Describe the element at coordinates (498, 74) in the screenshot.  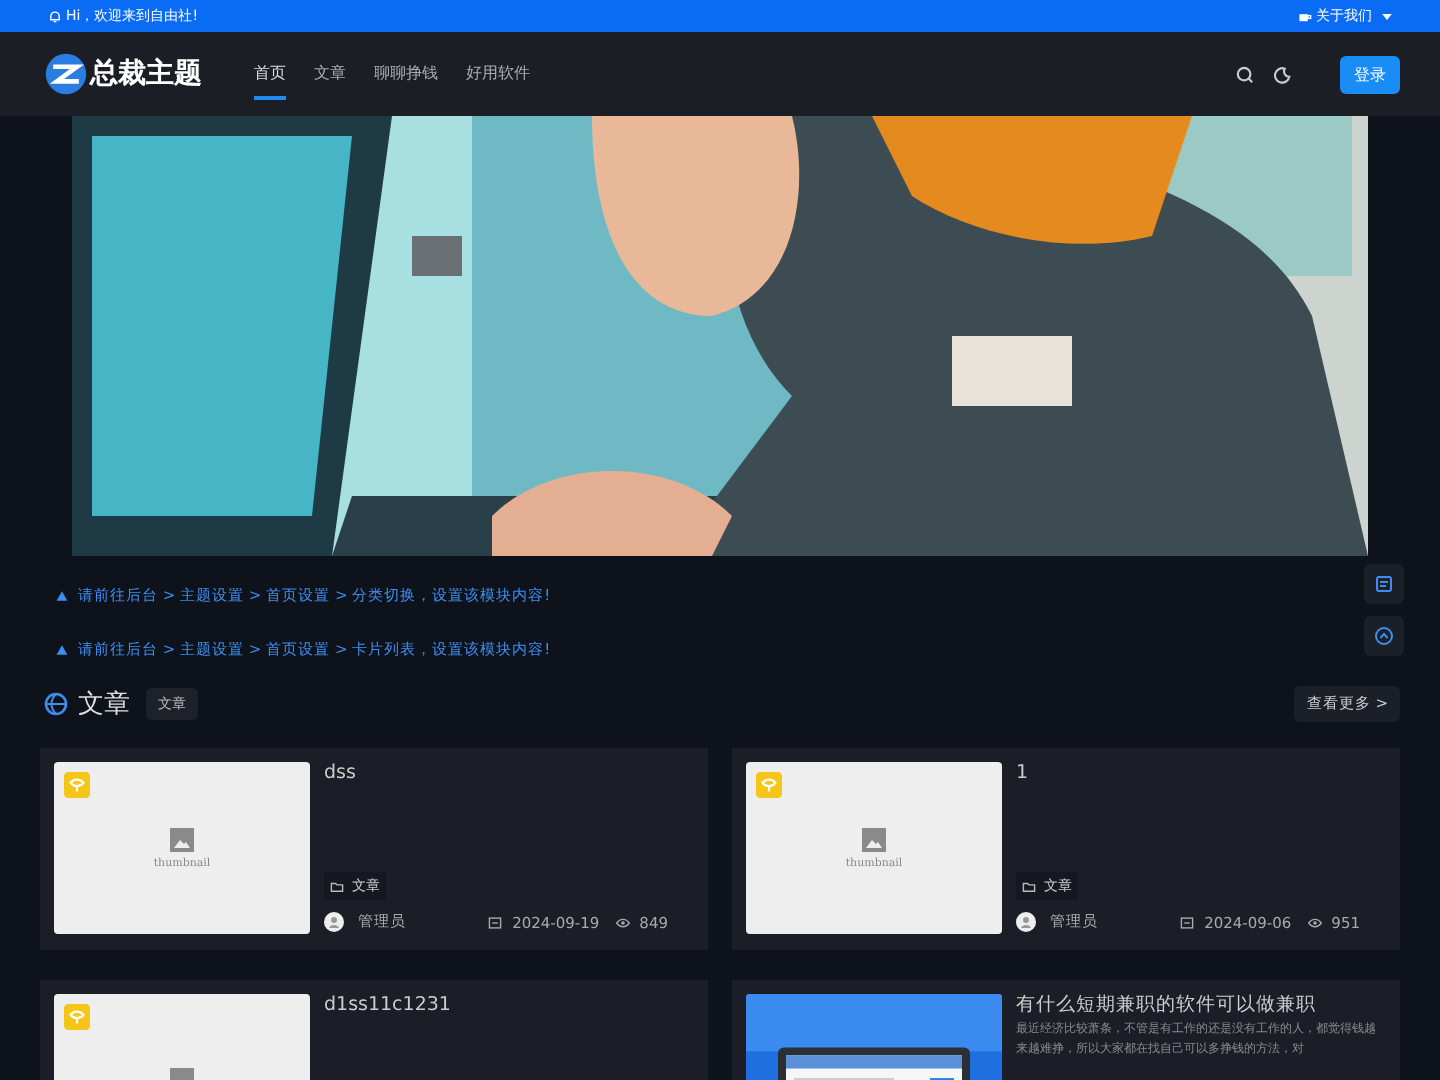
I see `nav-tab: 好用软件` at that location.